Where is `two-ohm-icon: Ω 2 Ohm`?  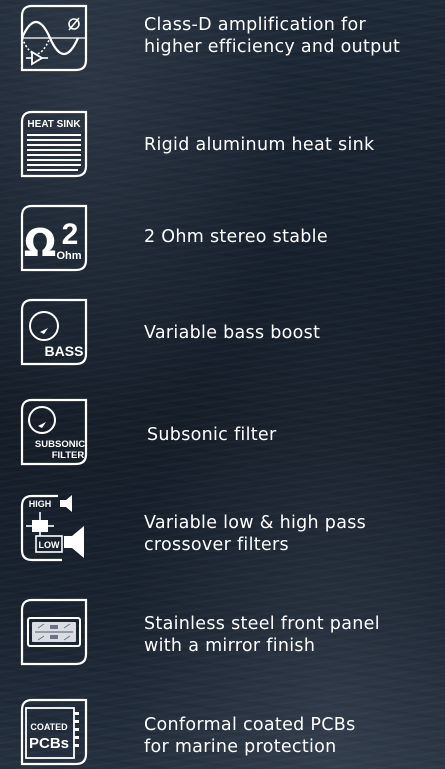
two-ohm-icon: Ω 2 Ohm is located at coordinates (54, 238).